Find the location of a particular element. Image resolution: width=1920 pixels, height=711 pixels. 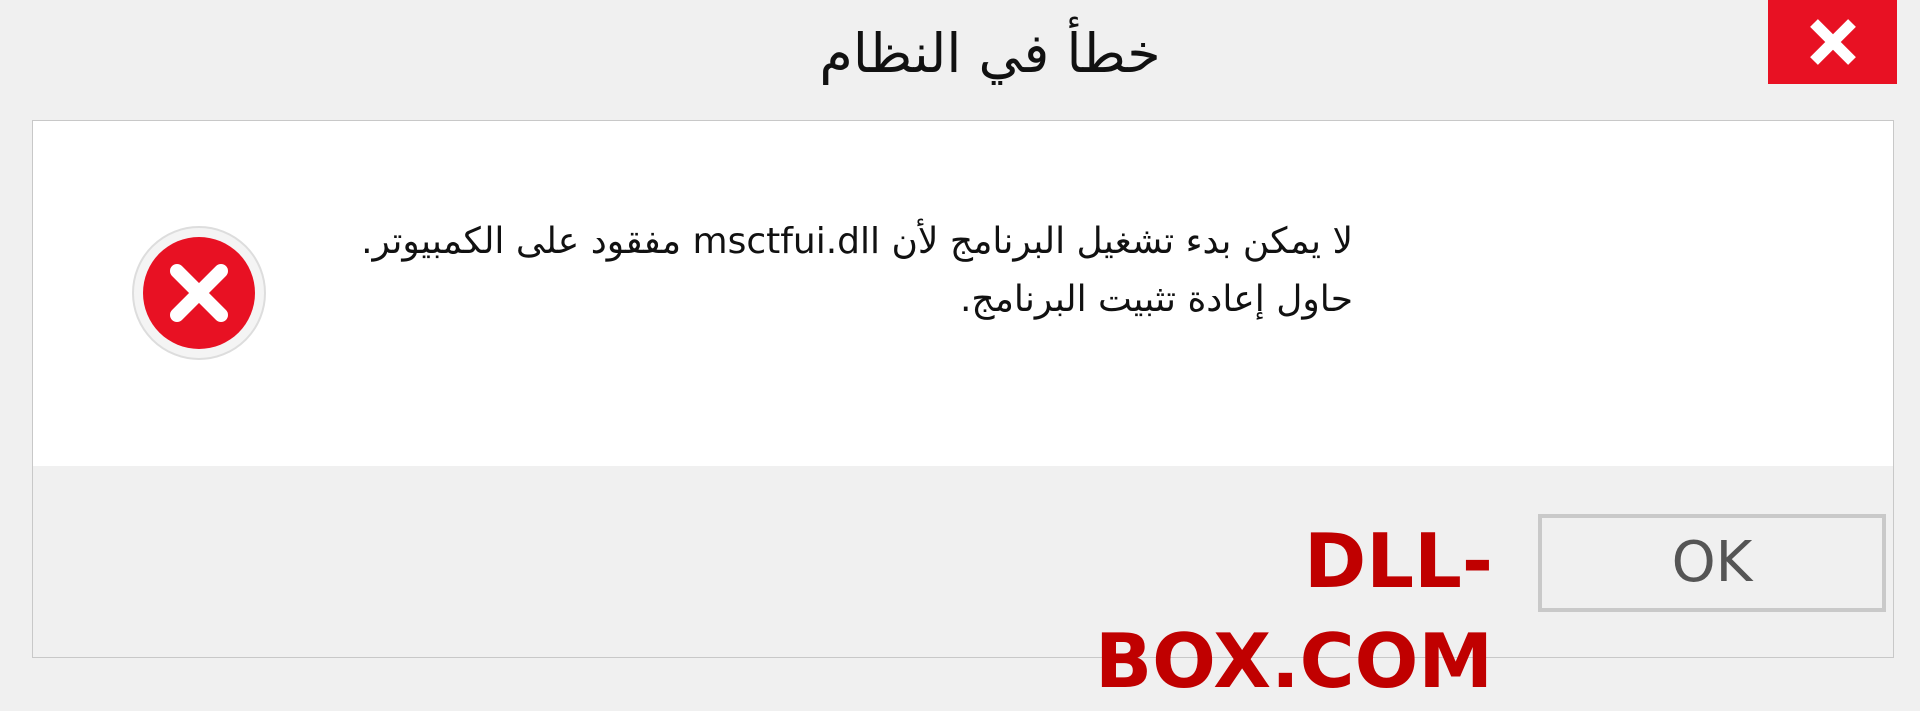

window-title: خطأ في النظام is located at coordinates (990, 53).